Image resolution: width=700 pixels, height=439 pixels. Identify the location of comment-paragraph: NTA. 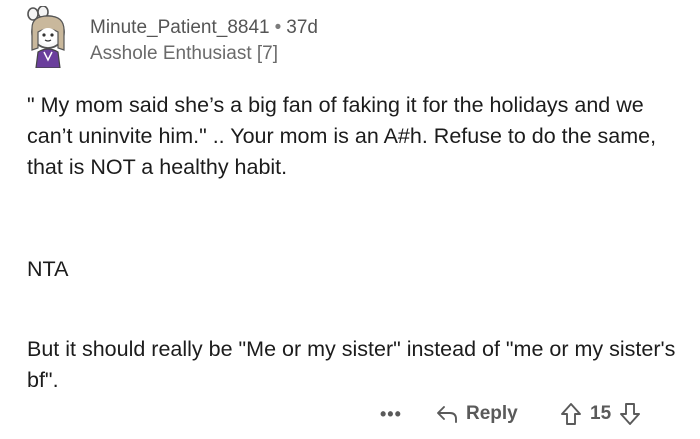
(48, 269).